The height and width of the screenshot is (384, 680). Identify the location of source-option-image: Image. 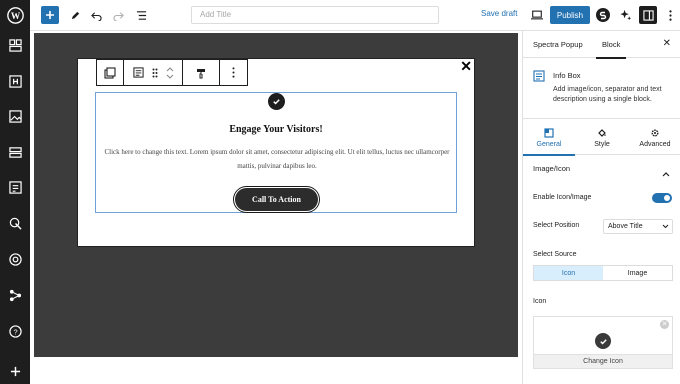
(637, 273).